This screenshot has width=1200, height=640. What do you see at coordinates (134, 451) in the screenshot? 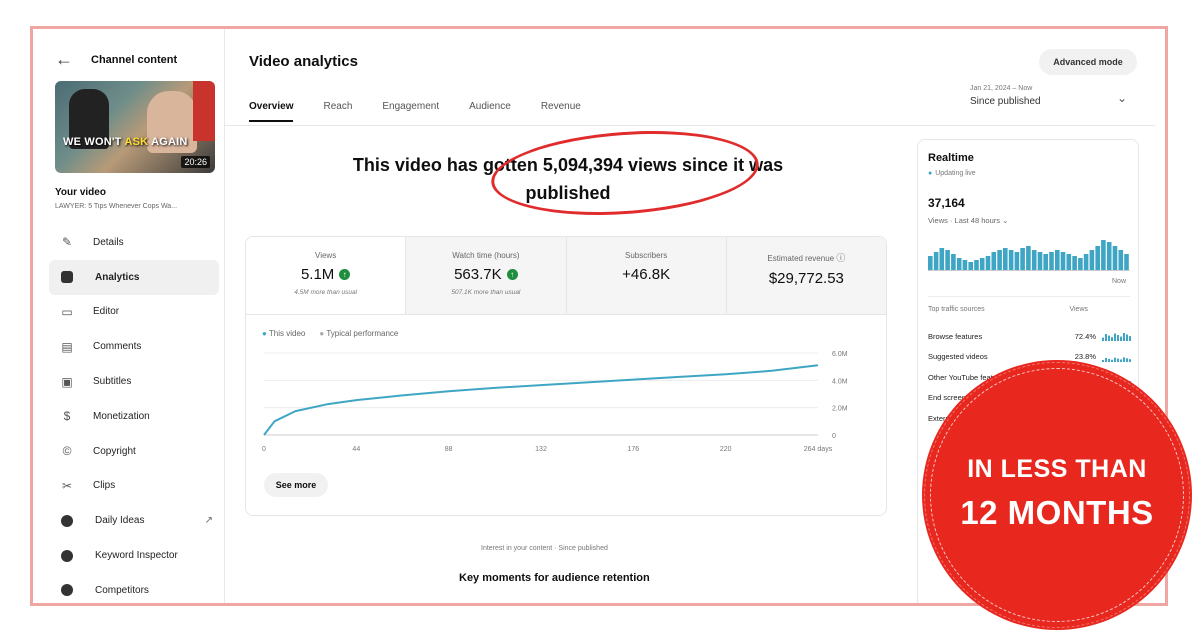
I see `sidebar-item-copyright: © Copyright` at bounding box center [134, 451].